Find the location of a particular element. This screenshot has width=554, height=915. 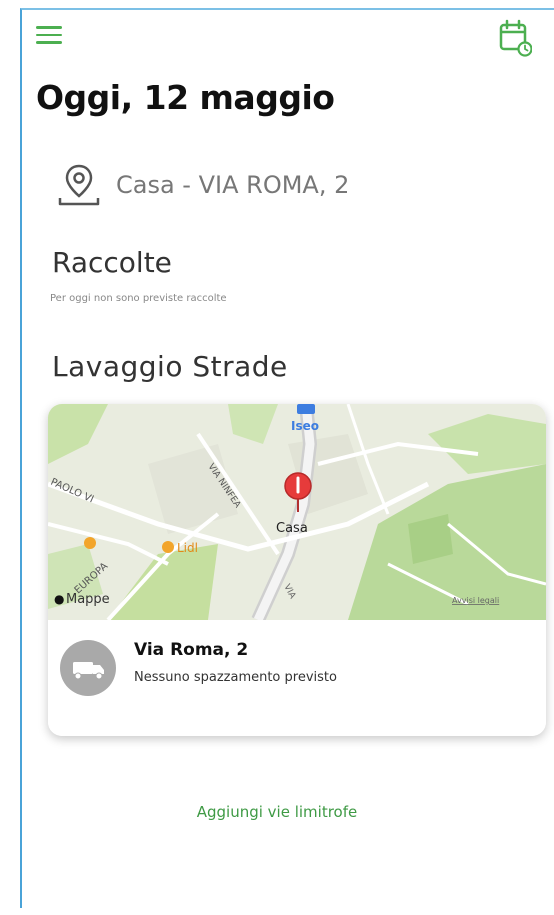

map-attribution: Mappe is located at coordinates (88, 599).